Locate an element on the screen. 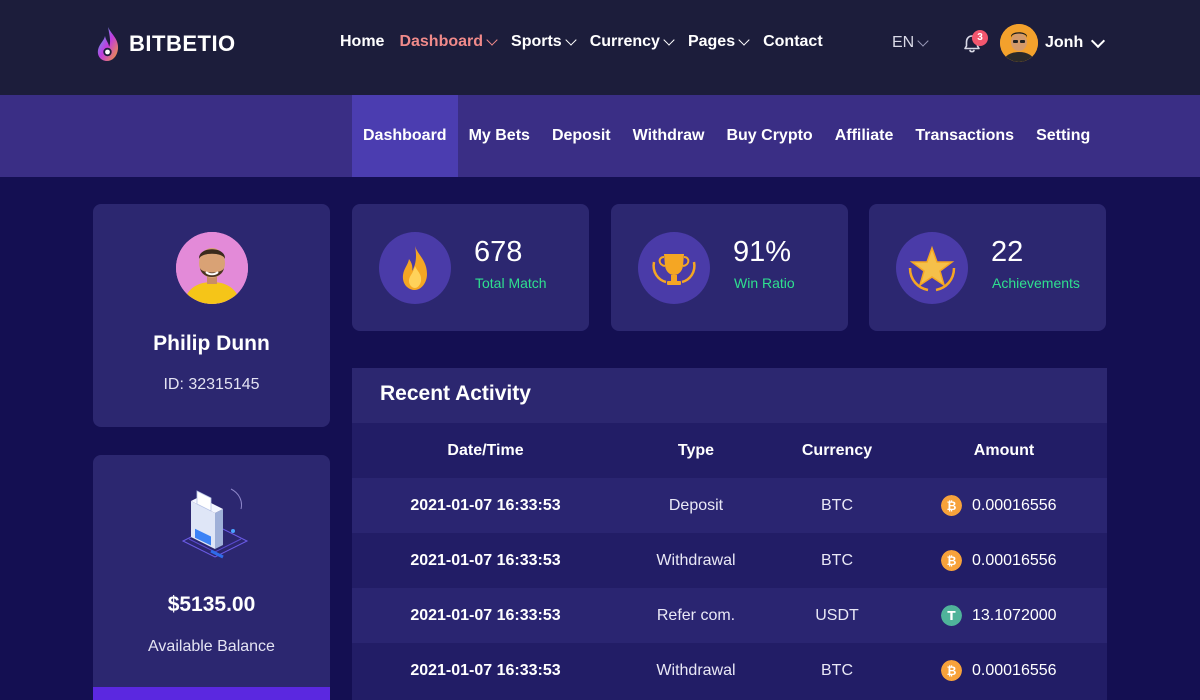  nav-sports: Sports is located at coordinates (544, 42).